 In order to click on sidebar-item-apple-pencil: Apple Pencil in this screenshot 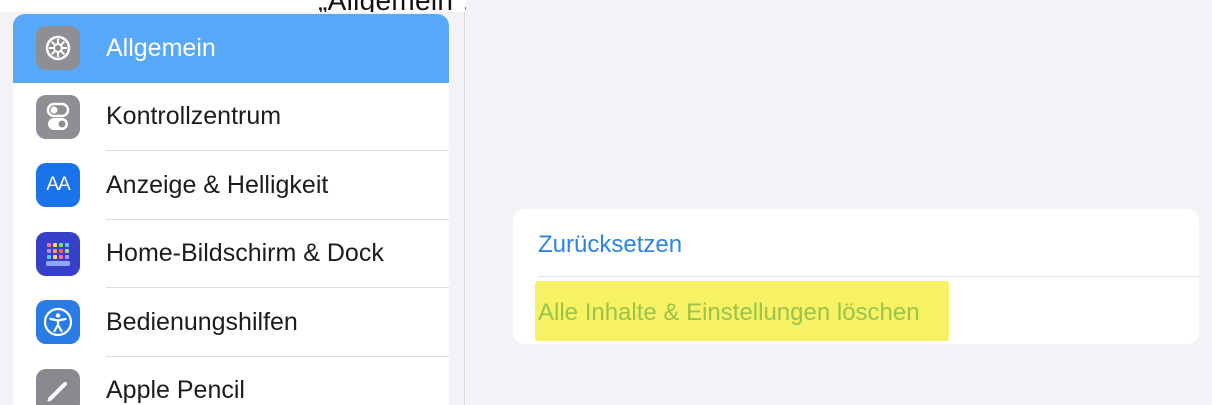, I will do `click(231, 380)`.